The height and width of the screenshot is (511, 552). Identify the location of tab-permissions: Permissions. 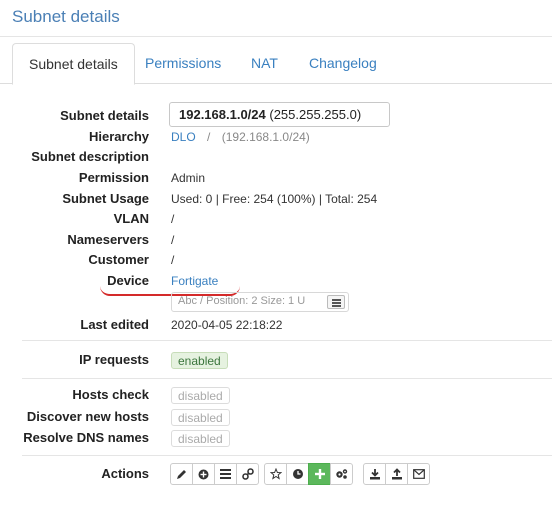
(183, 63).